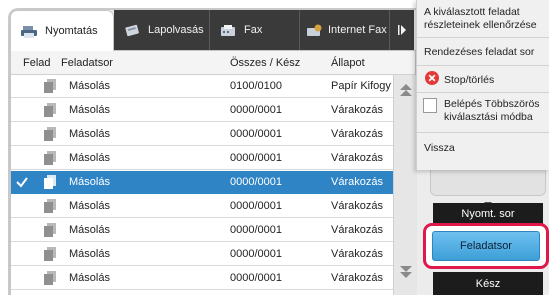 This screenshot has width=549, height=295. I want to click on stop-icon, so click(432, 78).